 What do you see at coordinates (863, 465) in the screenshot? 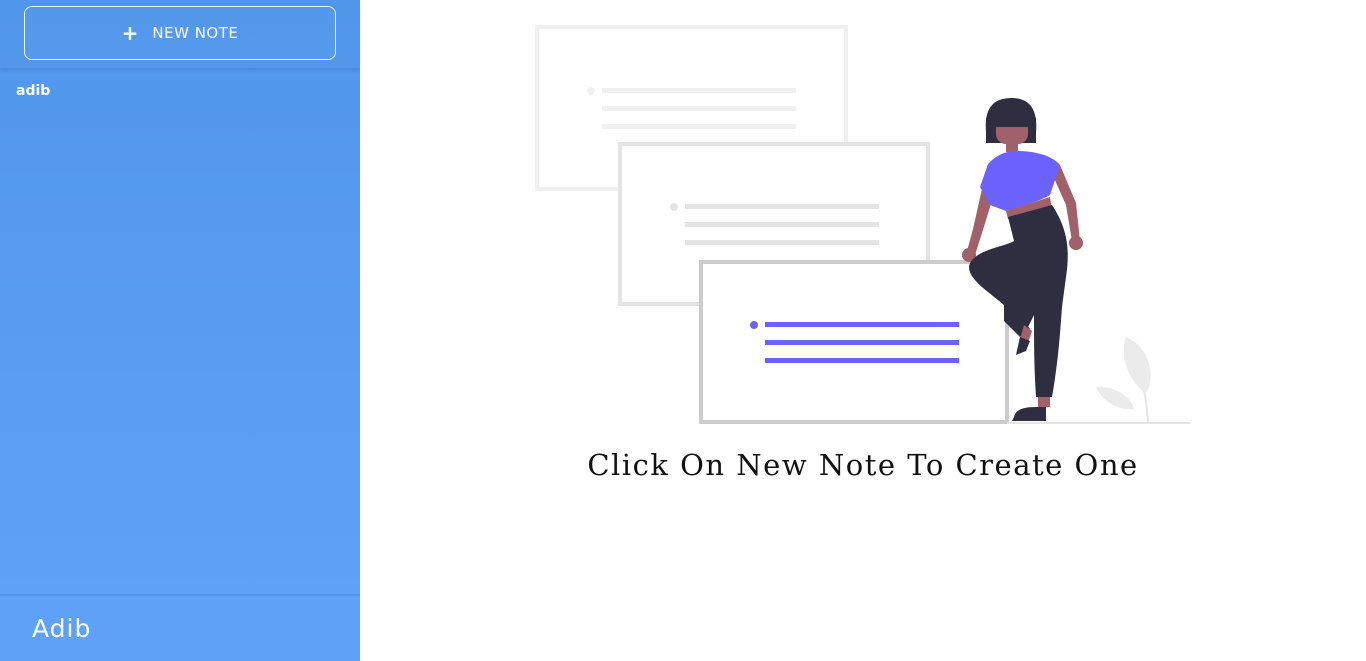
I see `empty-state-message: Click On New Note To Create One` at bounding box center [863, 465].